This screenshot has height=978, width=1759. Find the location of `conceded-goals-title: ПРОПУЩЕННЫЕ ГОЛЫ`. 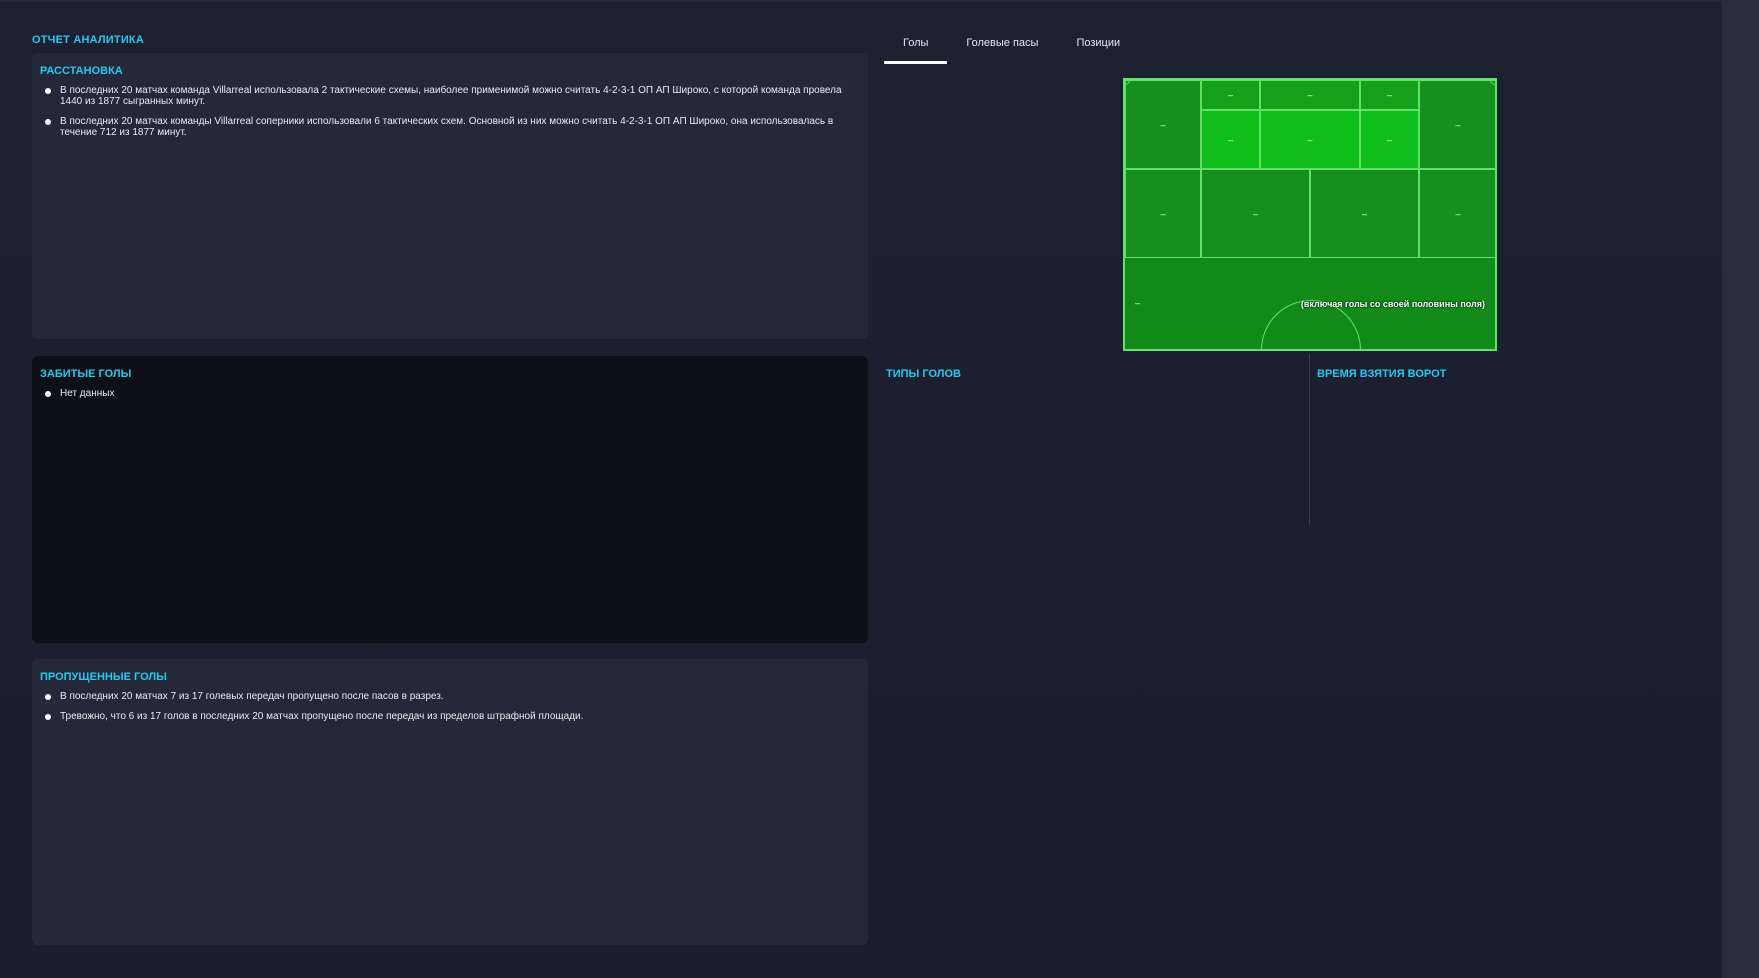

conceded-goals-title: ПРОПУЩЕННЫЕ ГОЛЫ is located at coordinates (103, 677).